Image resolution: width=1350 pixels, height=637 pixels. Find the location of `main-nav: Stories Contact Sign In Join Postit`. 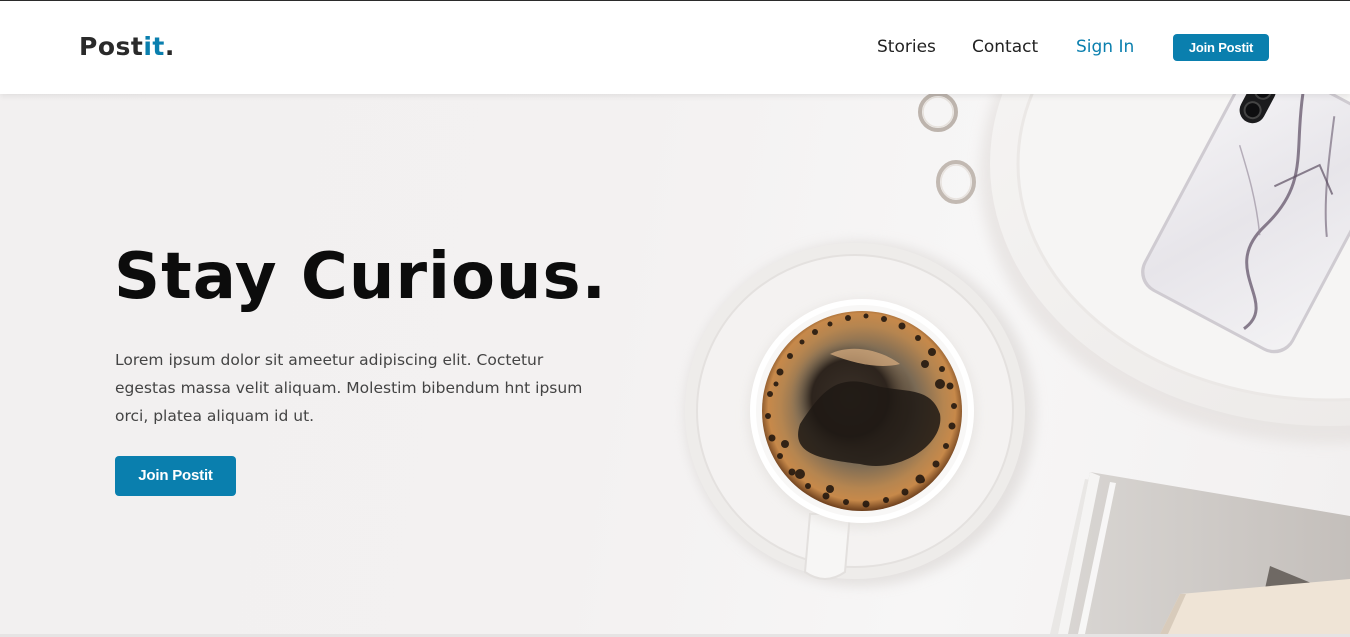

main-nav: Stories Contact Sign In Join Postit is located at coordinates (675, 49).